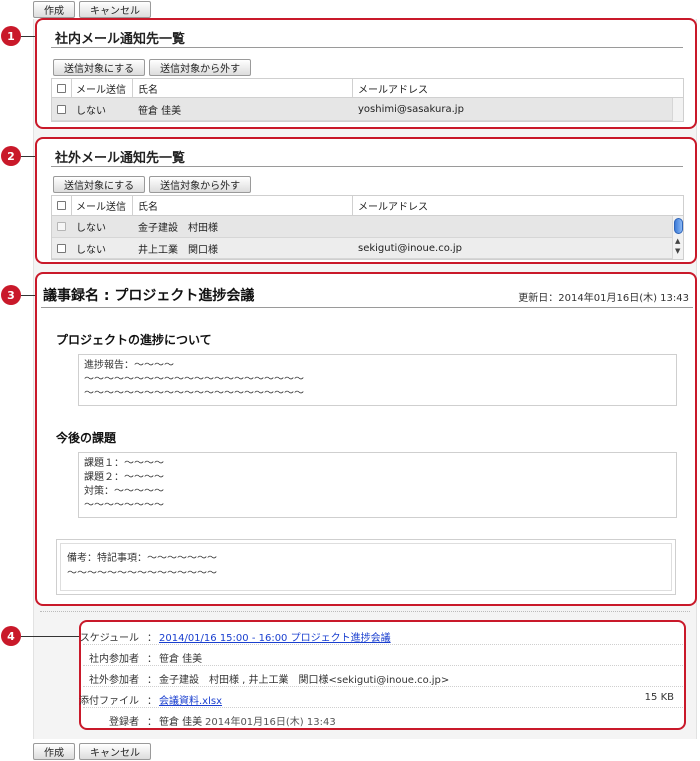 The height and width of the screenshot is (761, 700). What do you see at coordinates (410, 248) in the screenshot?
I see `row-email: sekiguti@inoue.co.jp` at bounding box center [410, 248].